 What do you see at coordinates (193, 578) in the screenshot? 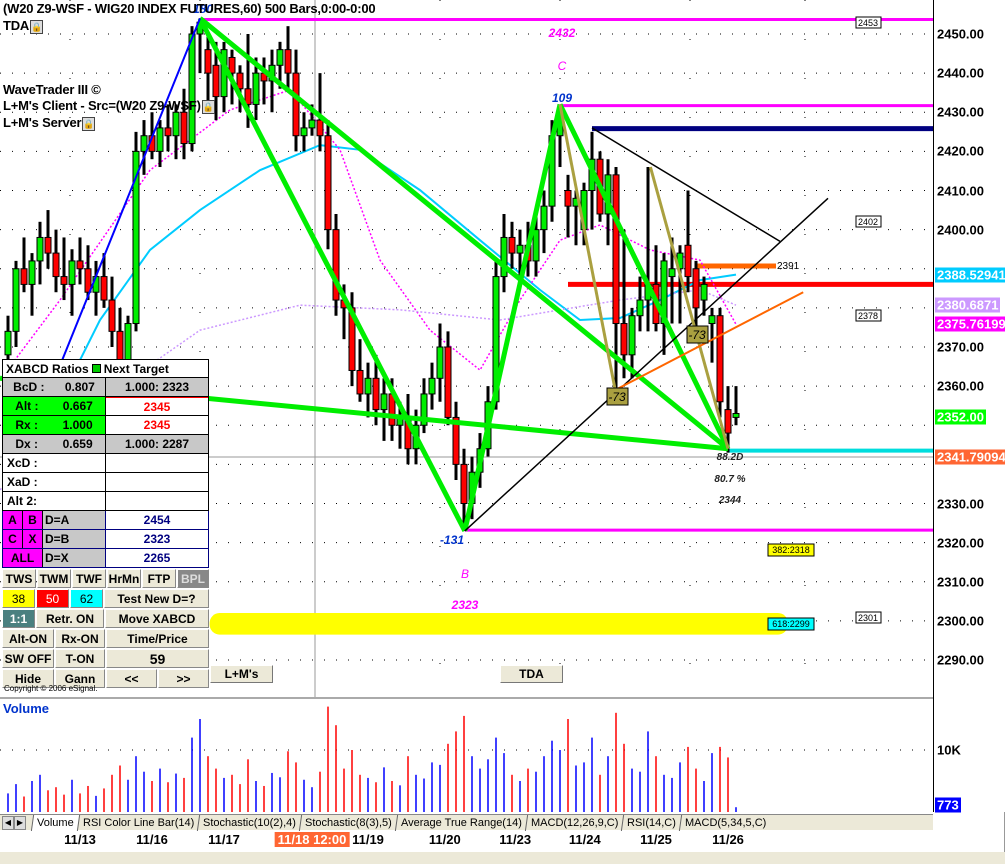
I see `bpl-button: BPL` at bounding box center [193, 578].